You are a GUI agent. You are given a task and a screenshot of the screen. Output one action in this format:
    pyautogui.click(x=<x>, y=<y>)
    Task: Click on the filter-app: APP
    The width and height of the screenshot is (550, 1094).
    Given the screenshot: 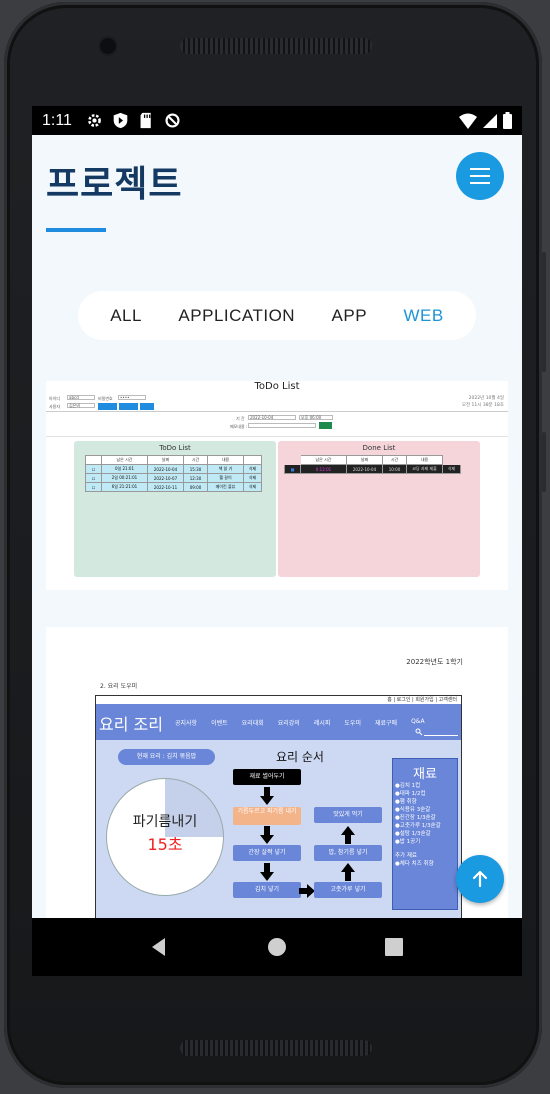 What is the action you would take?
    pyautogui.click(x=350, y=316)
    